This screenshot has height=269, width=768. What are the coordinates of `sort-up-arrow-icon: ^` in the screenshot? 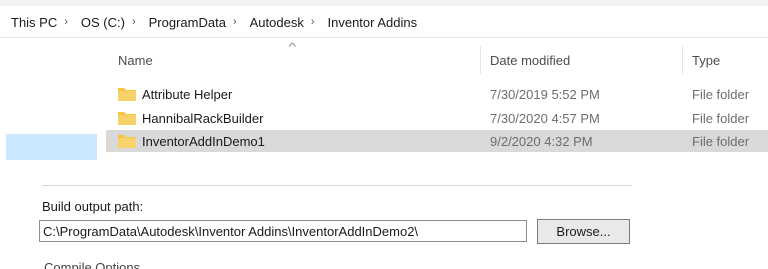 It's located at (292, 47).